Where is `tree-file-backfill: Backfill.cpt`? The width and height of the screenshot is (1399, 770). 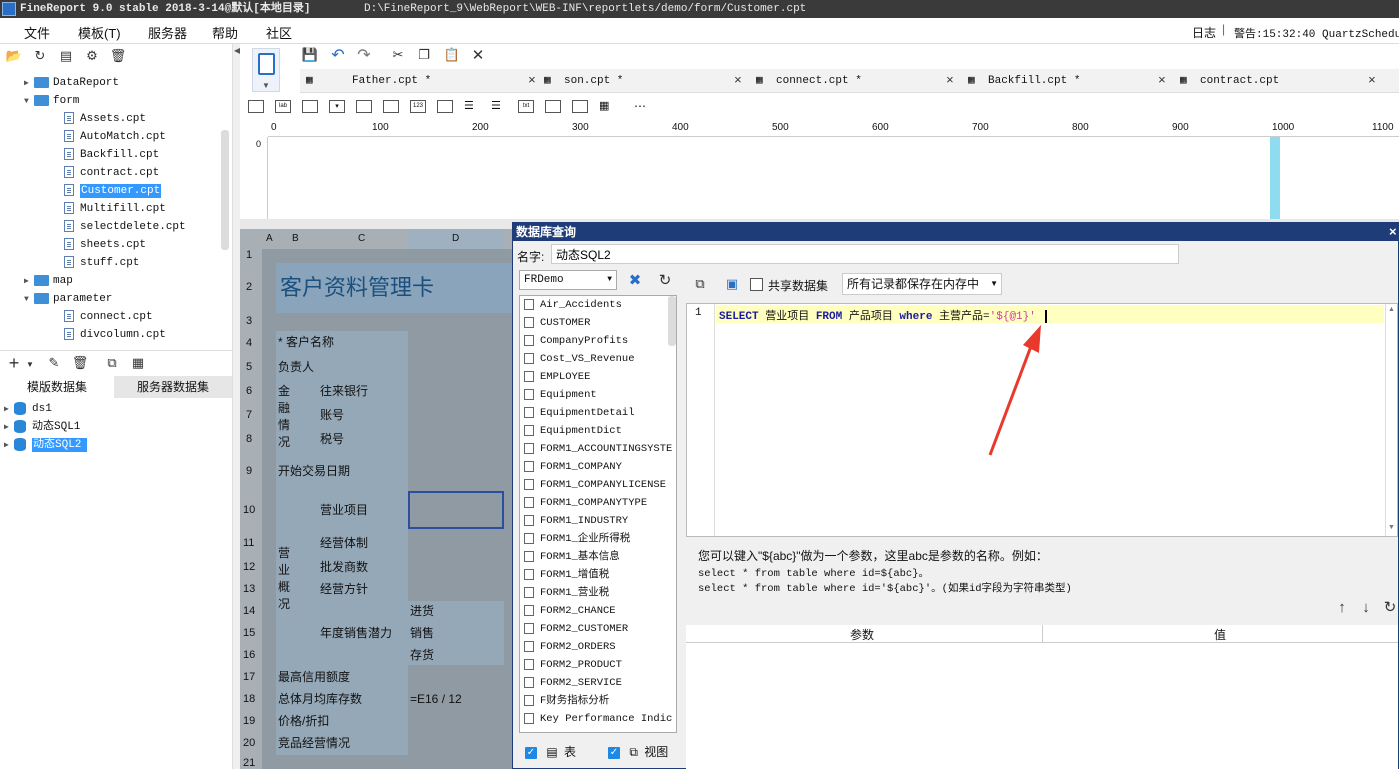 tree-file-backfill: Backfill.cpt is located at coordinates (111, 155).